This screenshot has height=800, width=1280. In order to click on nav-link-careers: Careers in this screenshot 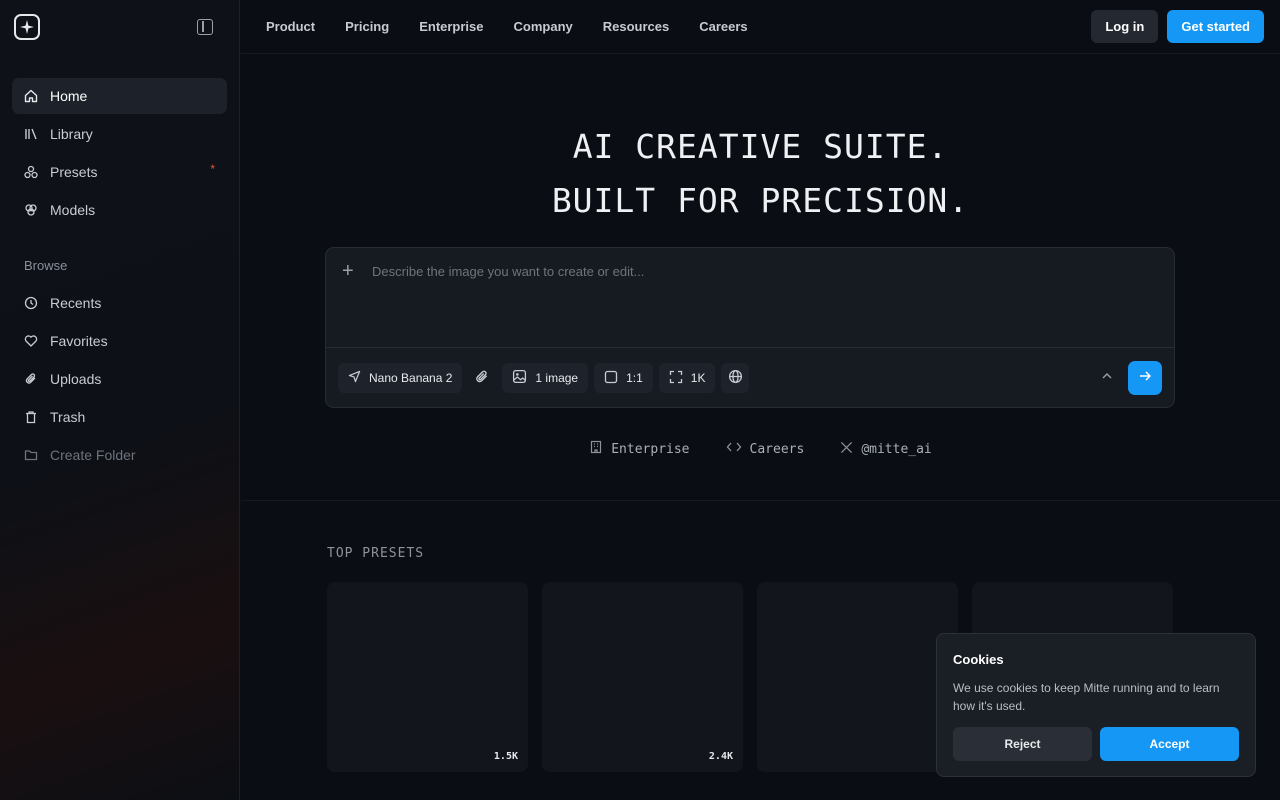, I will do `click(723, 26)`.